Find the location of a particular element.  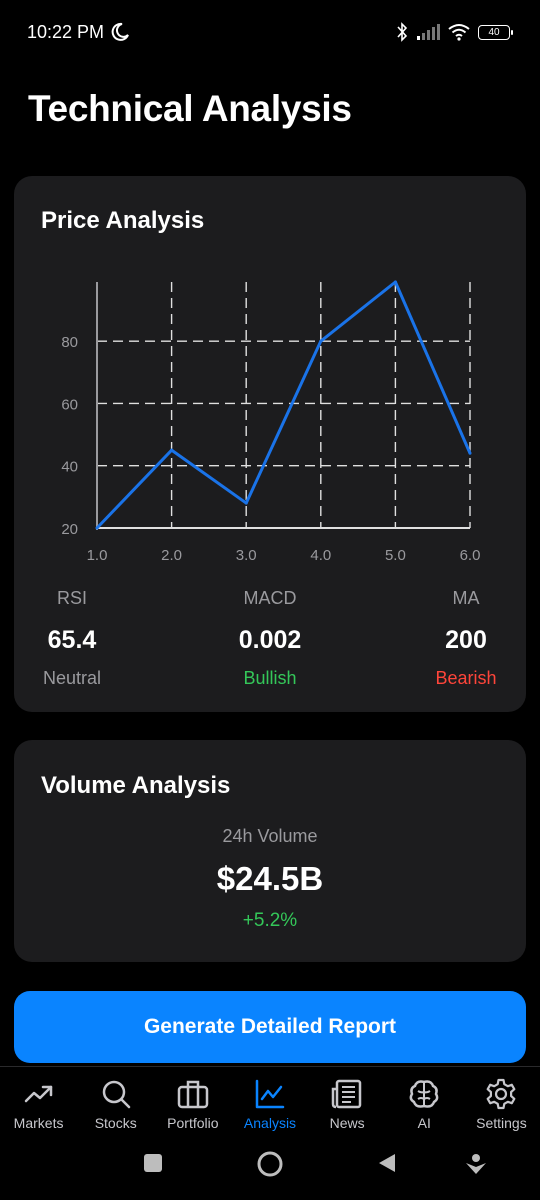

tab-analysis: Analysis is located at coordinates (269, 1101).